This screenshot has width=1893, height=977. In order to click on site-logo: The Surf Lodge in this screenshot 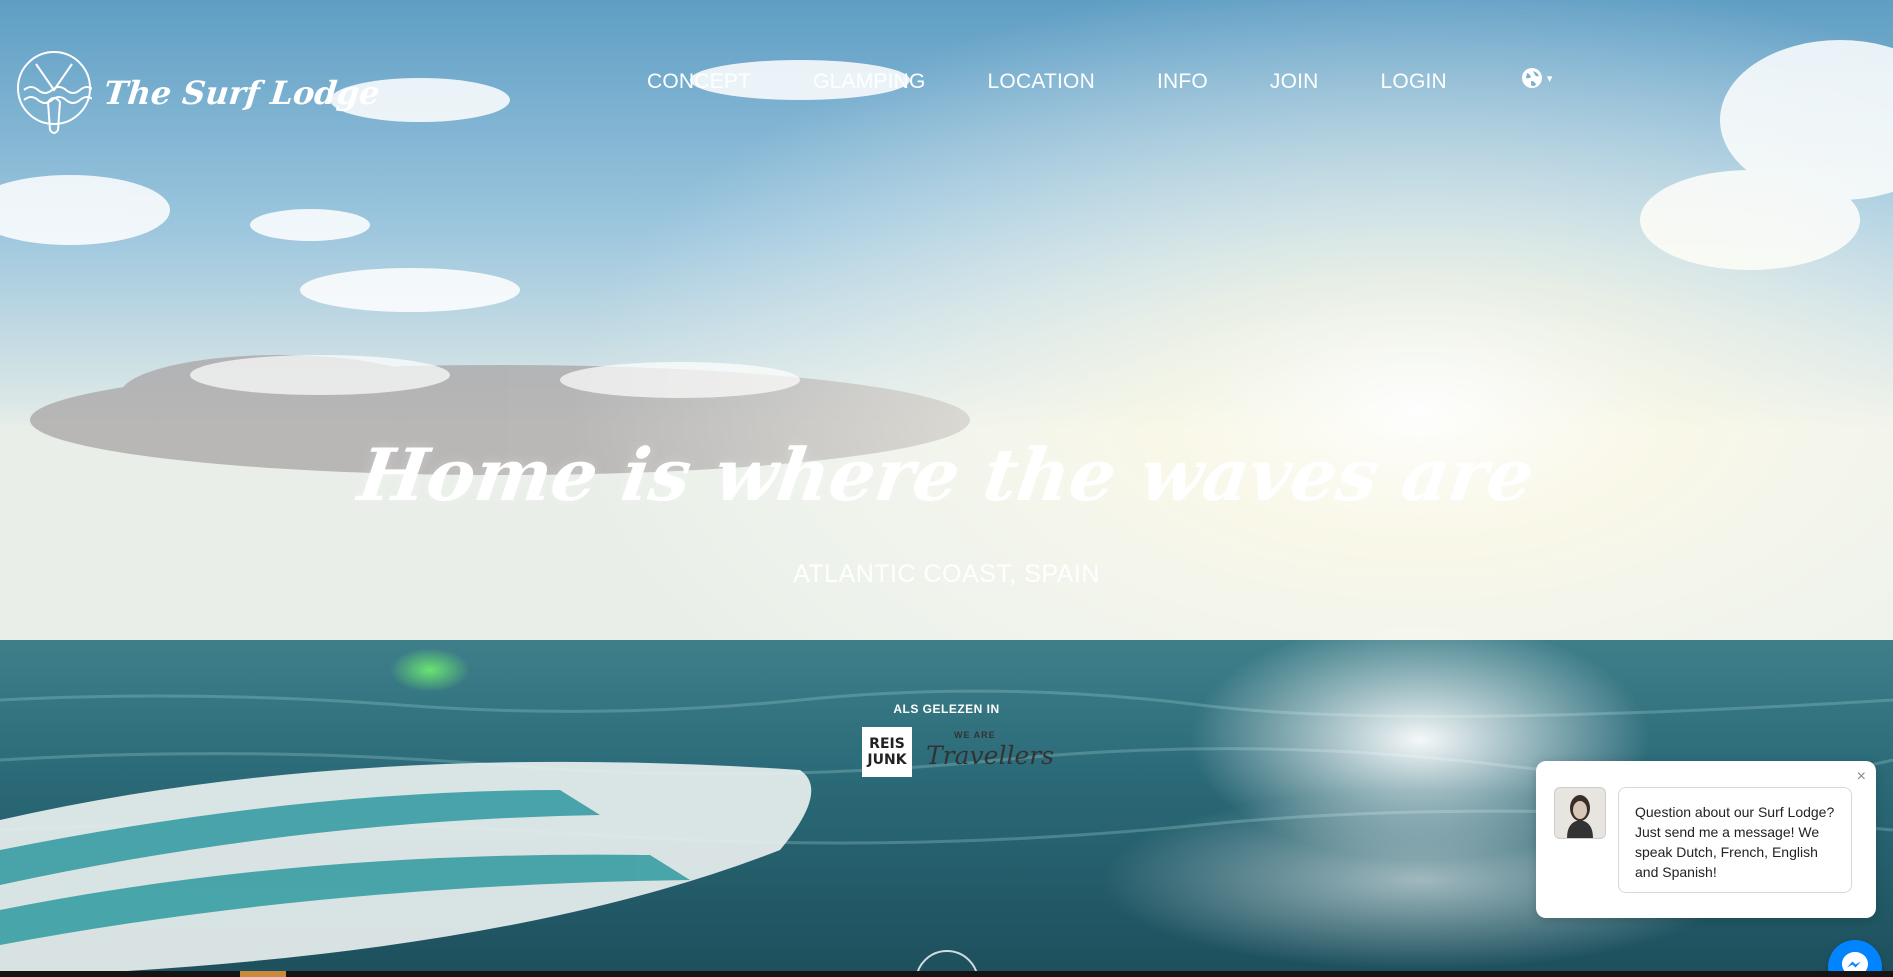, I will do `click(199, 93)`.